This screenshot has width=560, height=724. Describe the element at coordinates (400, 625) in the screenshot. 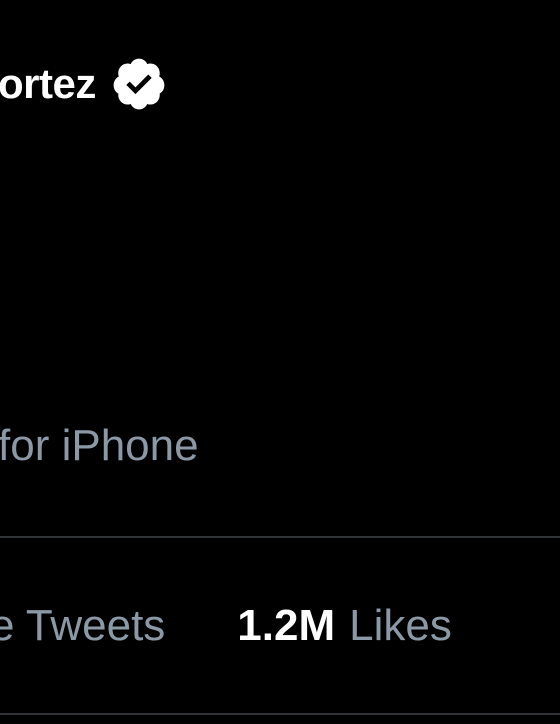

I see `likes-label: Likes` at that location.